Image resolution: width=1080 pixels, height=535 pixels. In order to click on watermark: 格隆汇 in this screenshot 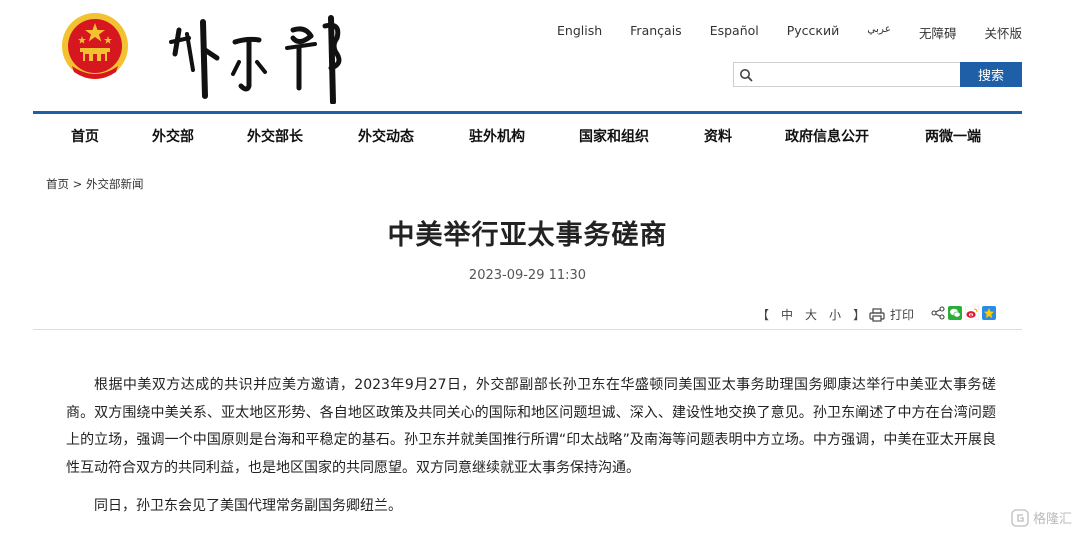, I will do `click(1041, 517)`.